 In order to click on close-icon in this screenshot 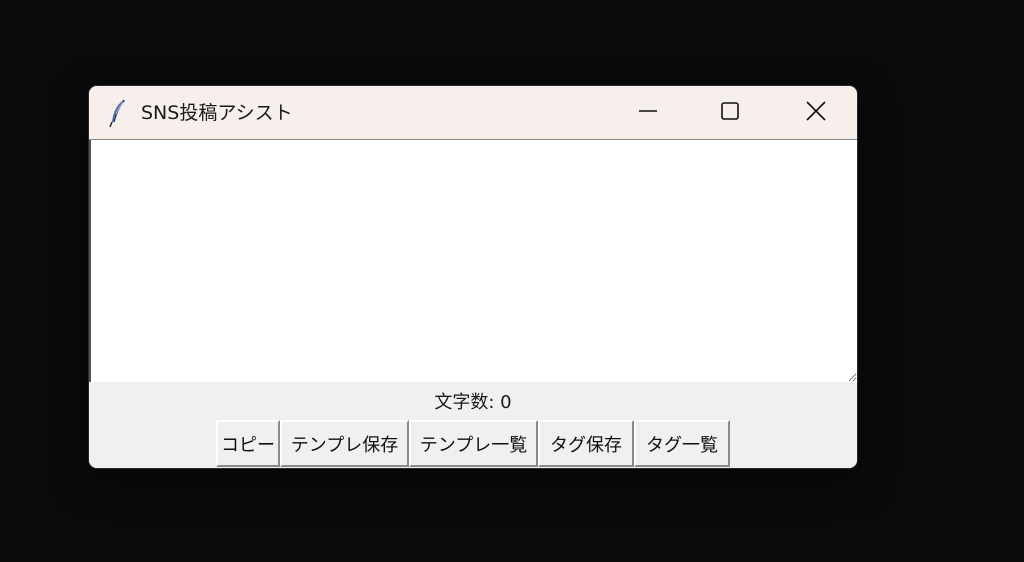, I will do `click(816, 113)`.